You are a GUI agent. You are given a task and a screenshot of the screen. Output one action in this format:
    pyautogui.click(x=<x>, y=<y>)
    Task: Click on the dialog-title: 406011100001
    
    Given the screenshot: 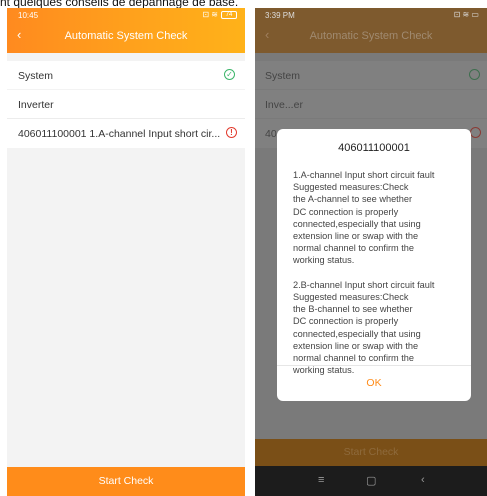 What is the action you would take?
    pyautogui.click(x=374, y=148)
    